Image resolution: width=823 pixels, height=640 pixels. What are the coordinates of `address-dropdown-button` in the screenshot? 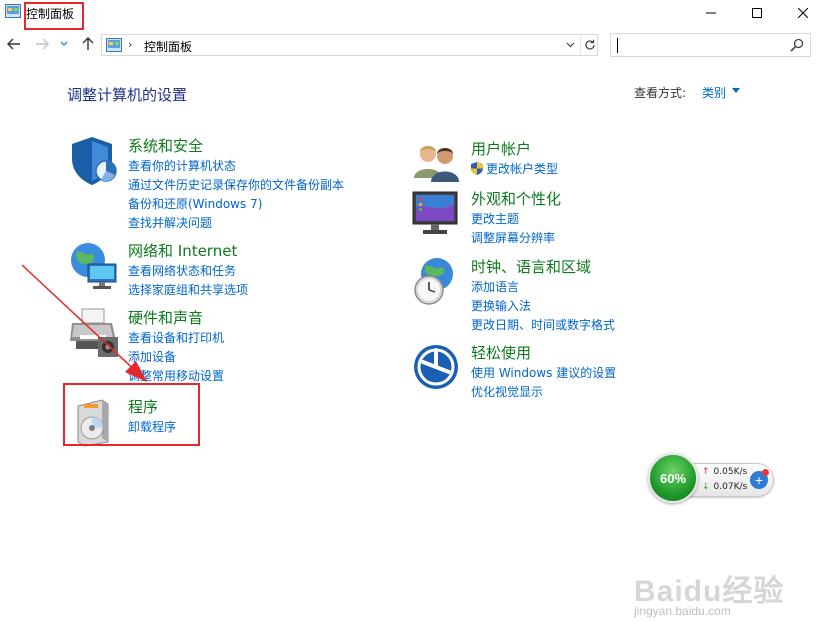 It's located at (570, 45).